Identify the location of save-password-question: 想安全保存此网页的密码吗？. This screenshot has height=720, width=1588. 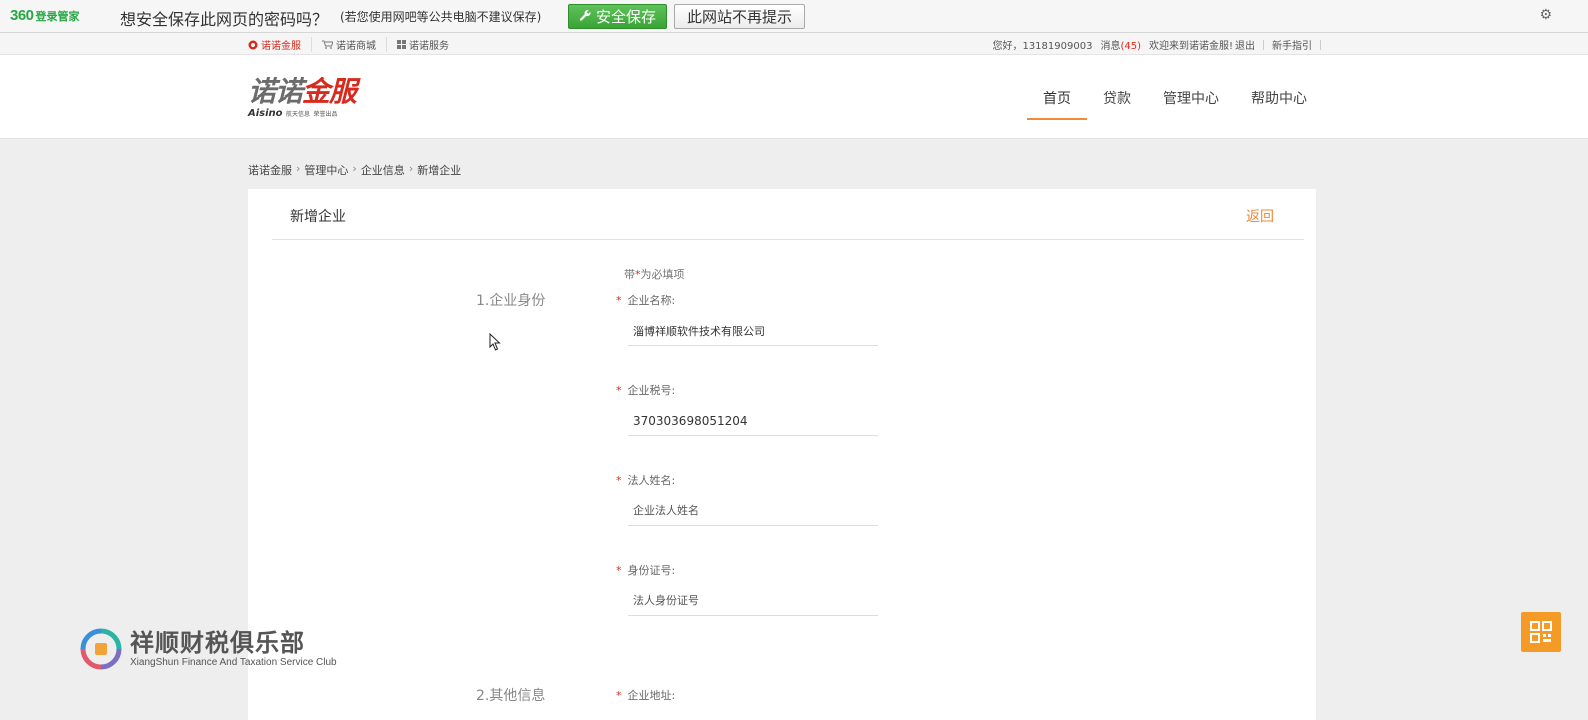
(224, 19).